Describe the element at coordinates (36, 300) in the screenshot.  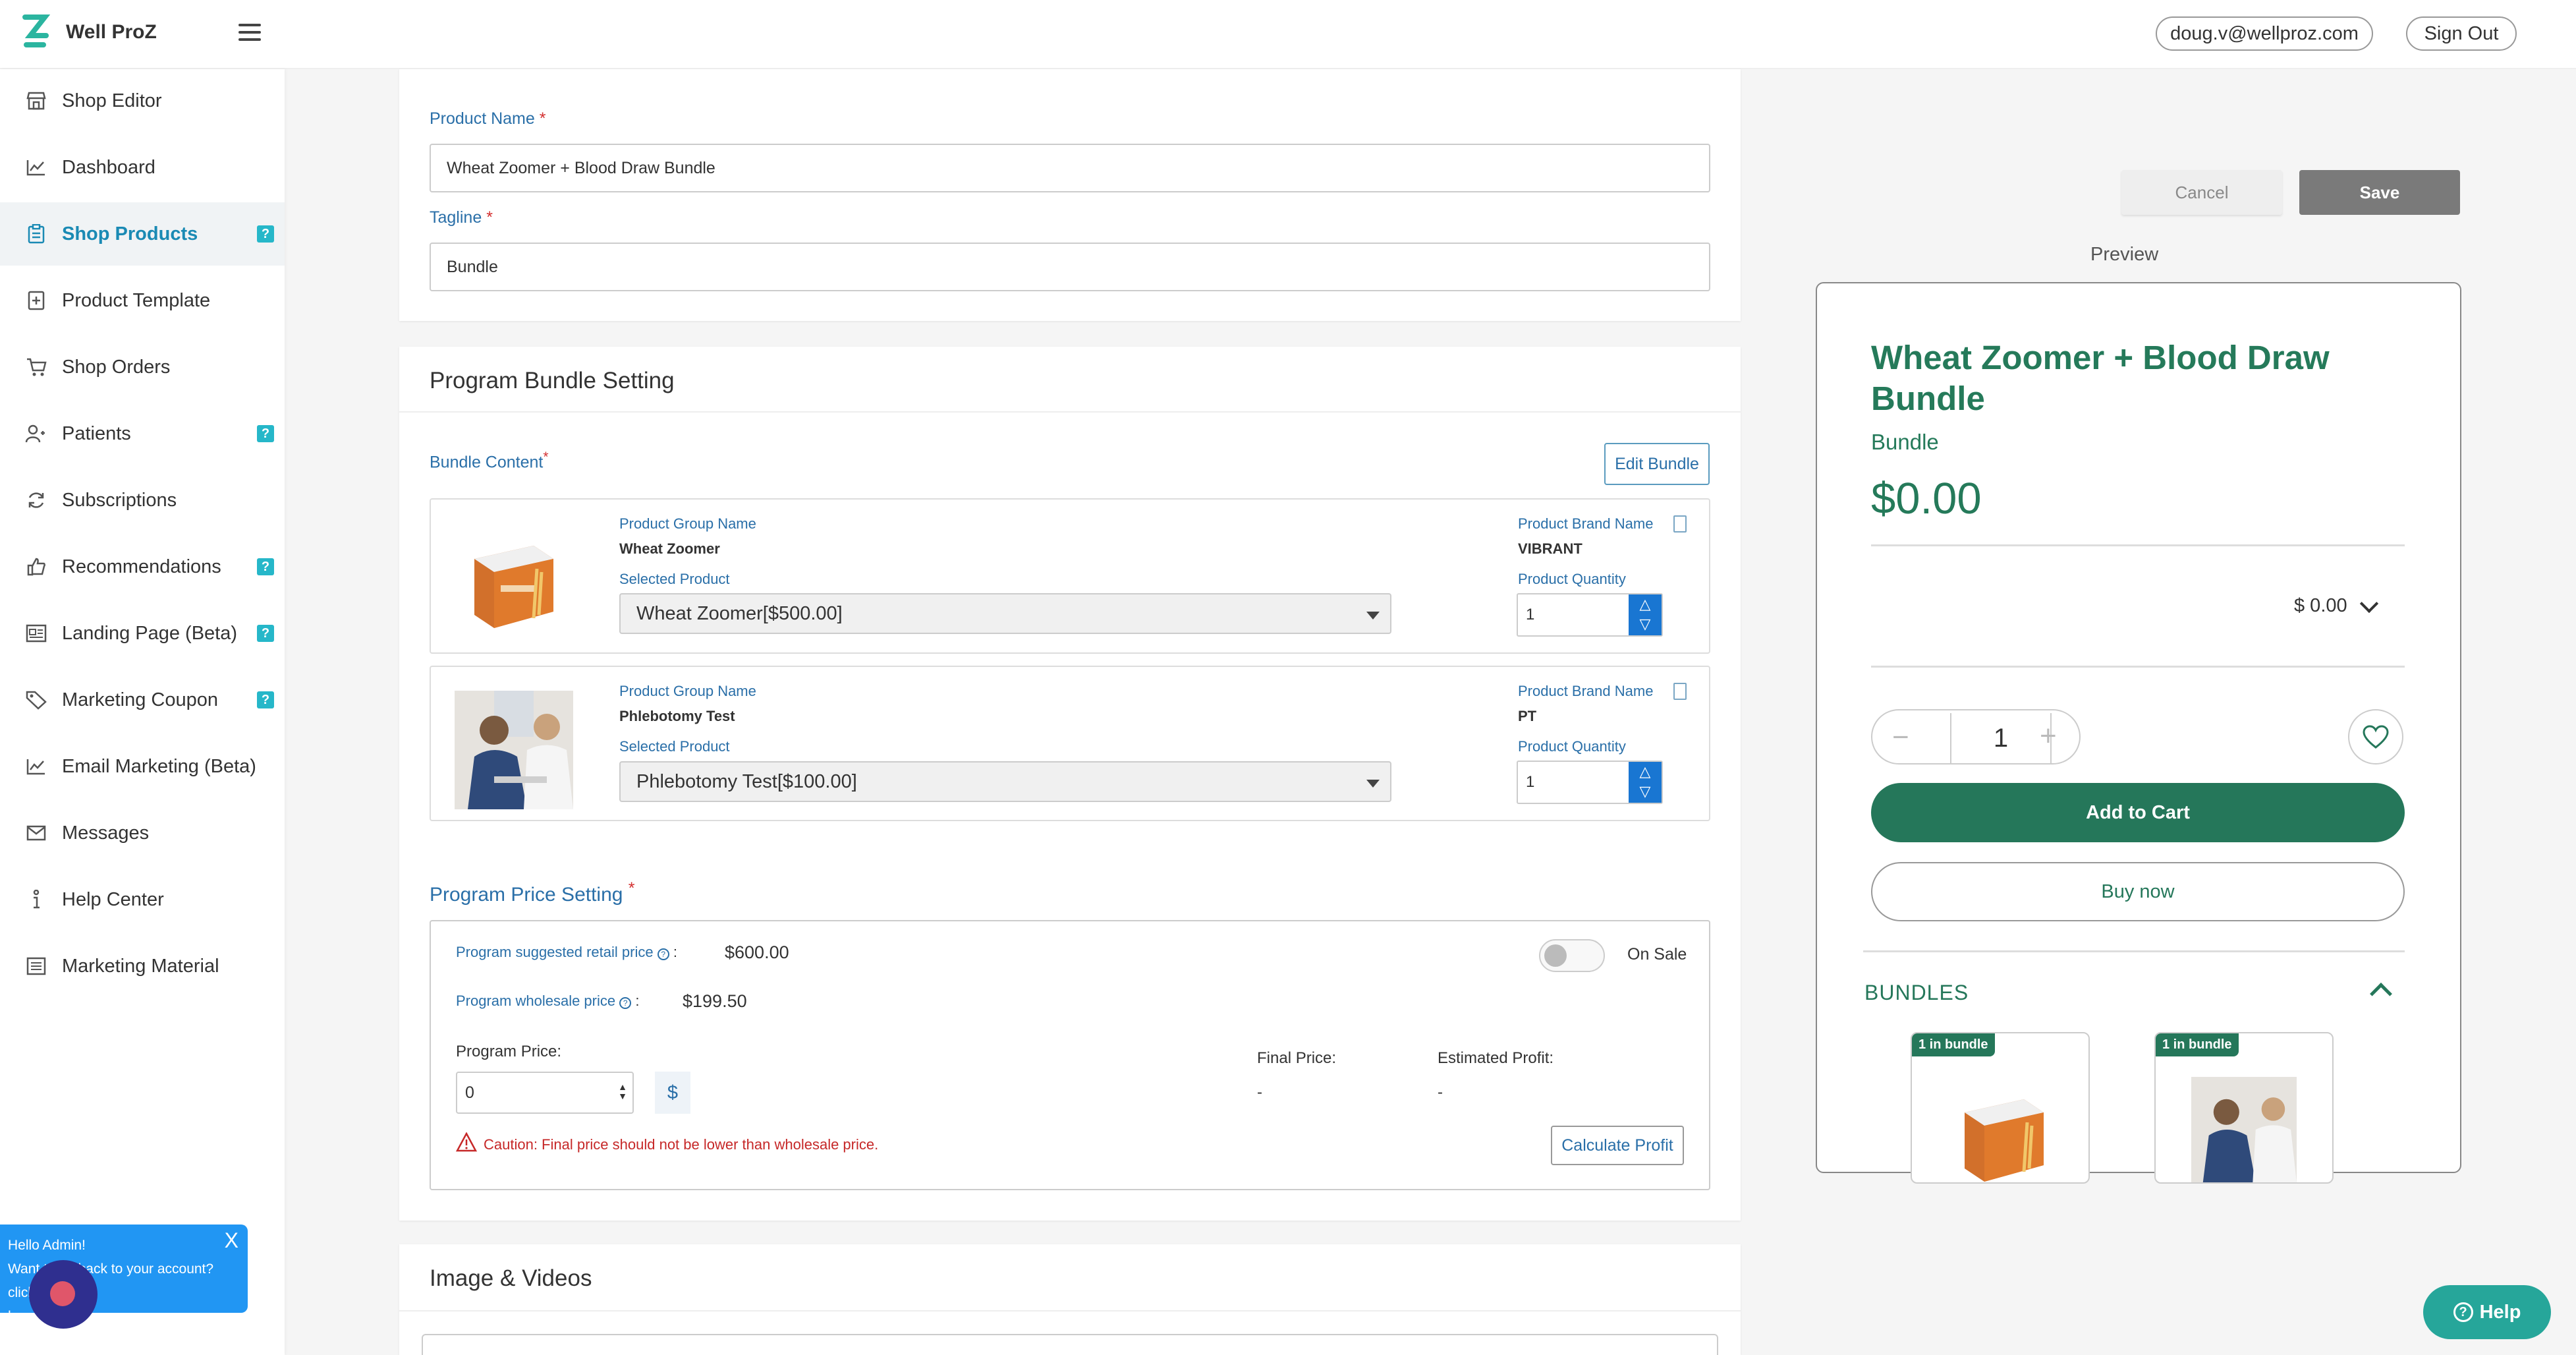
I see `template-icon` at that location.